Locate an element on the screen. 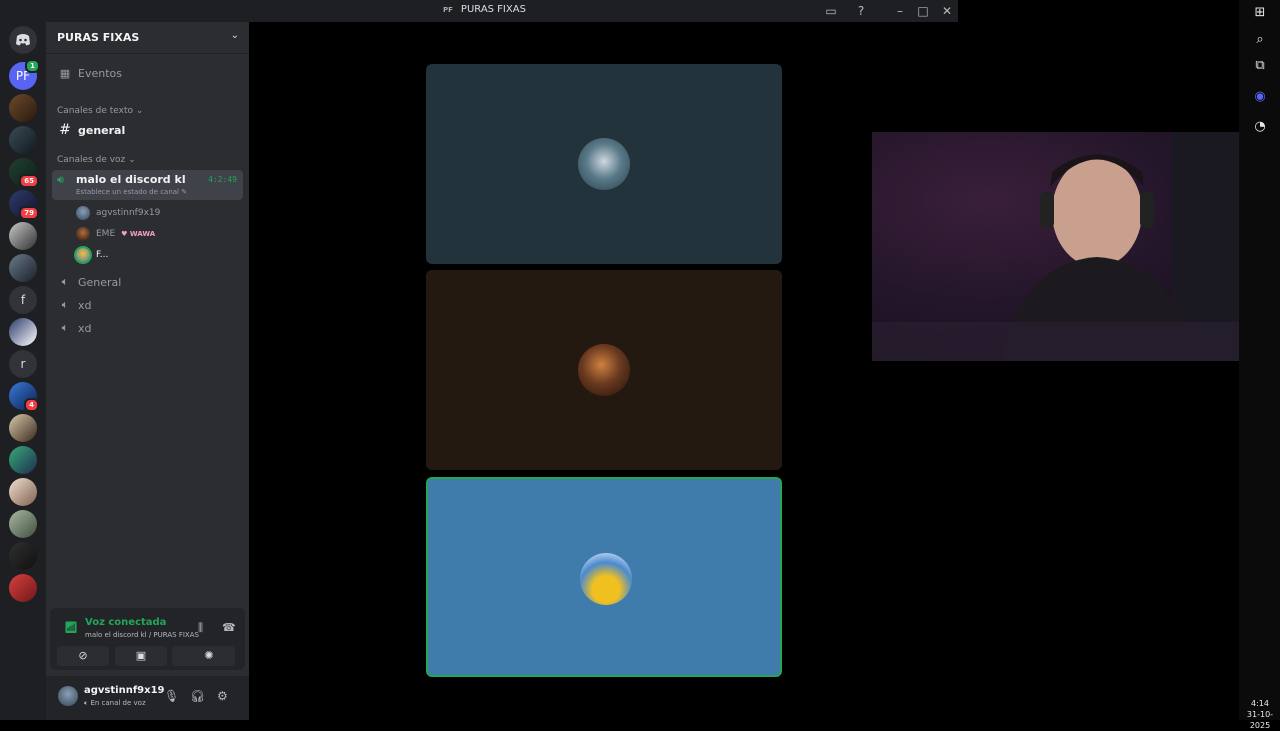 The height and width of the screenshot is (731, 1280). voice-category: Canales de voz ⌄ is located at coordinates (96, 160).